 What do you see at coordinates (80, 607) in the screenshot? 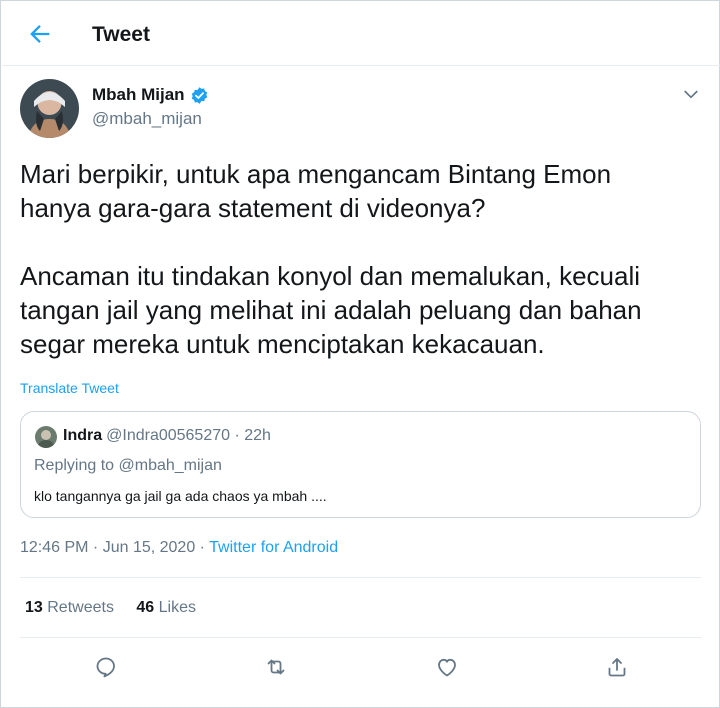
I see `retweets-label: Retweets` at bounding box center [80, 607].